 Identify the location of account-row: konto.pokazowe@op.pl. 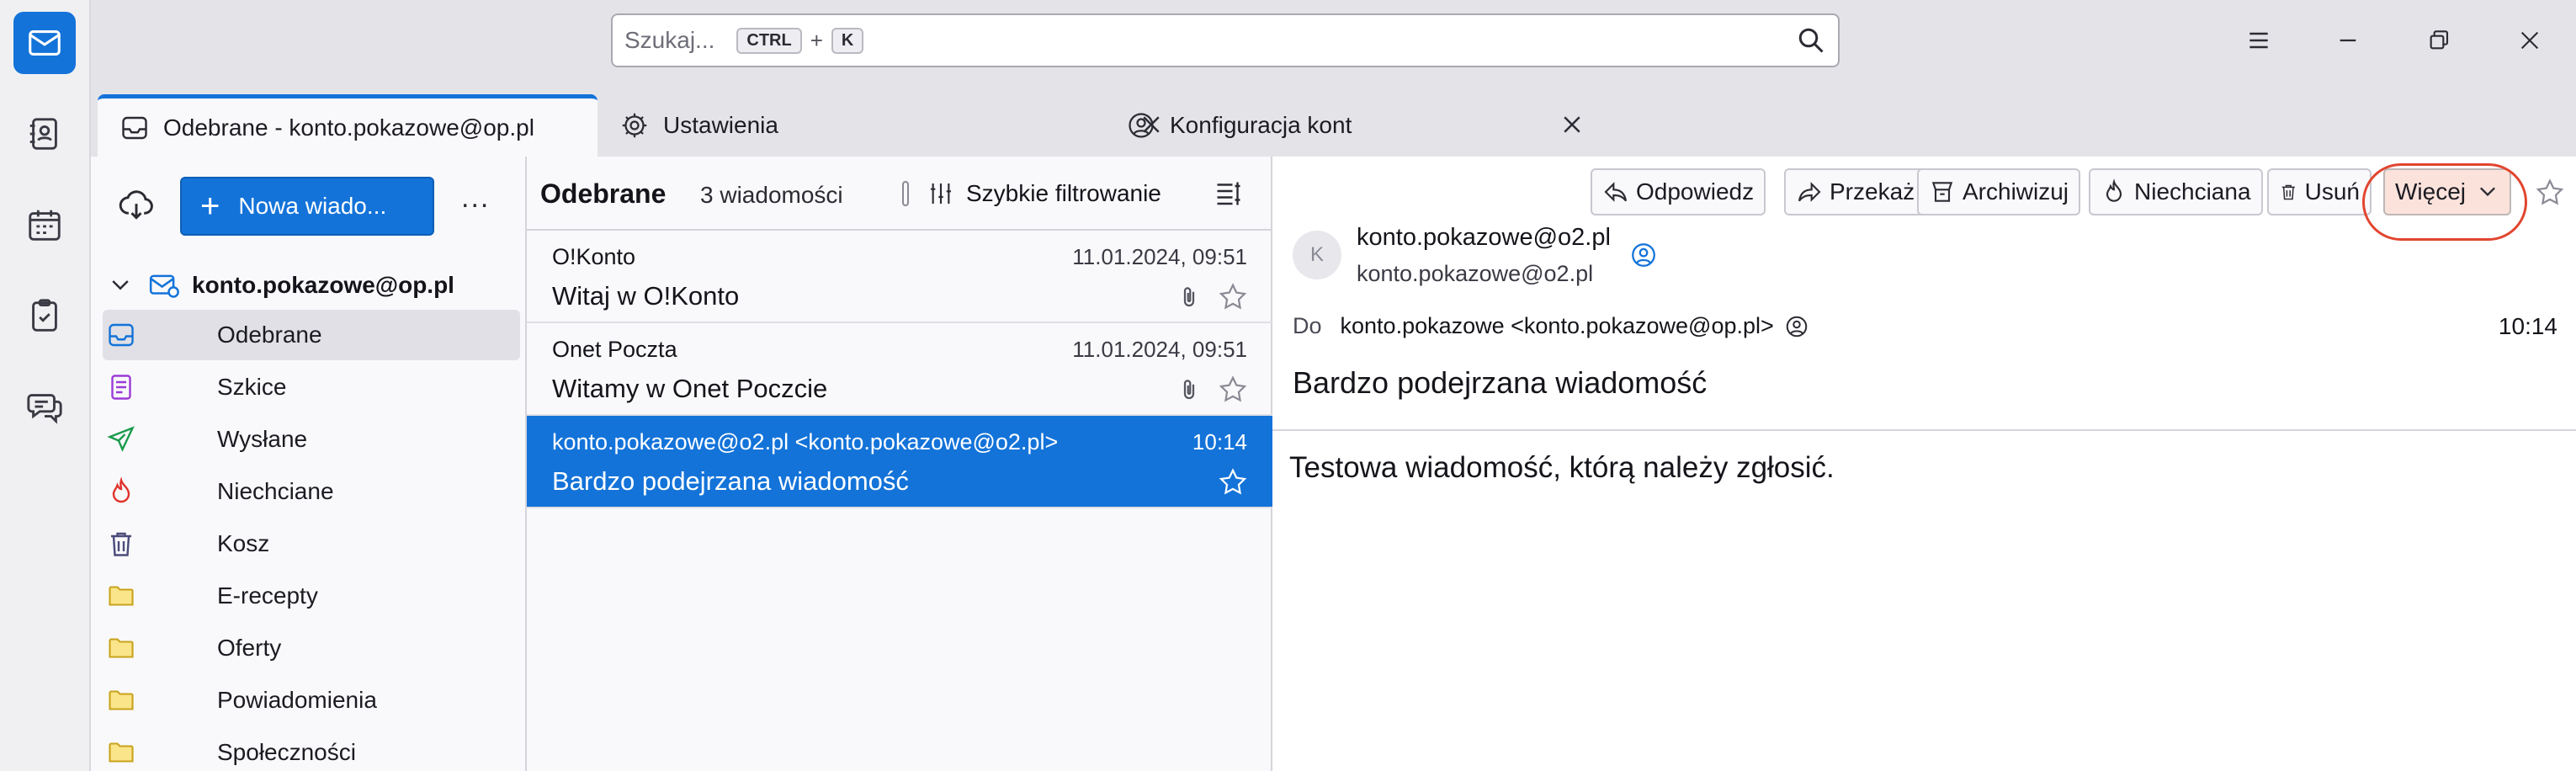
(281, 285).